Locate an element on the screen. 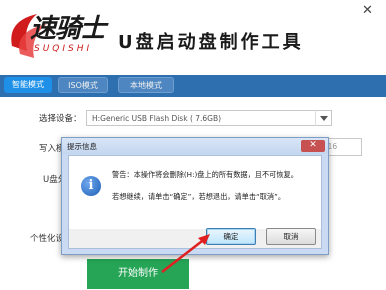 This screenshot has height=290, width=386. dialog-titlebar: 提示信息 ✕ is located at coordinates (195, 146).